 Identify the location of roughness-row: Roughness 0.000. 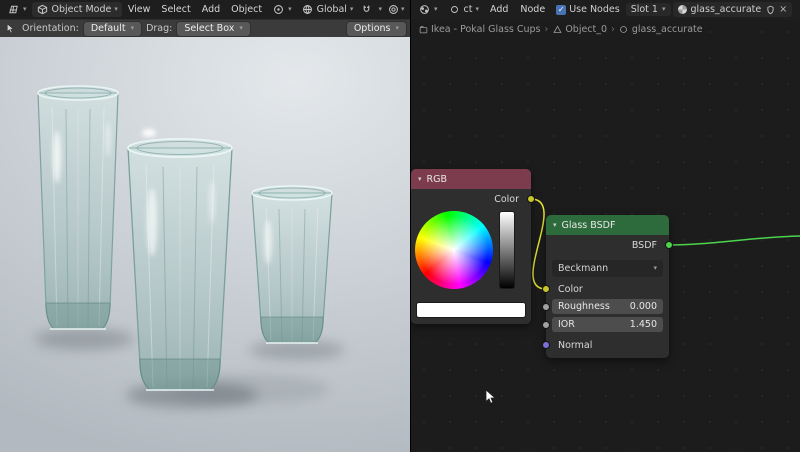
(607, 307).